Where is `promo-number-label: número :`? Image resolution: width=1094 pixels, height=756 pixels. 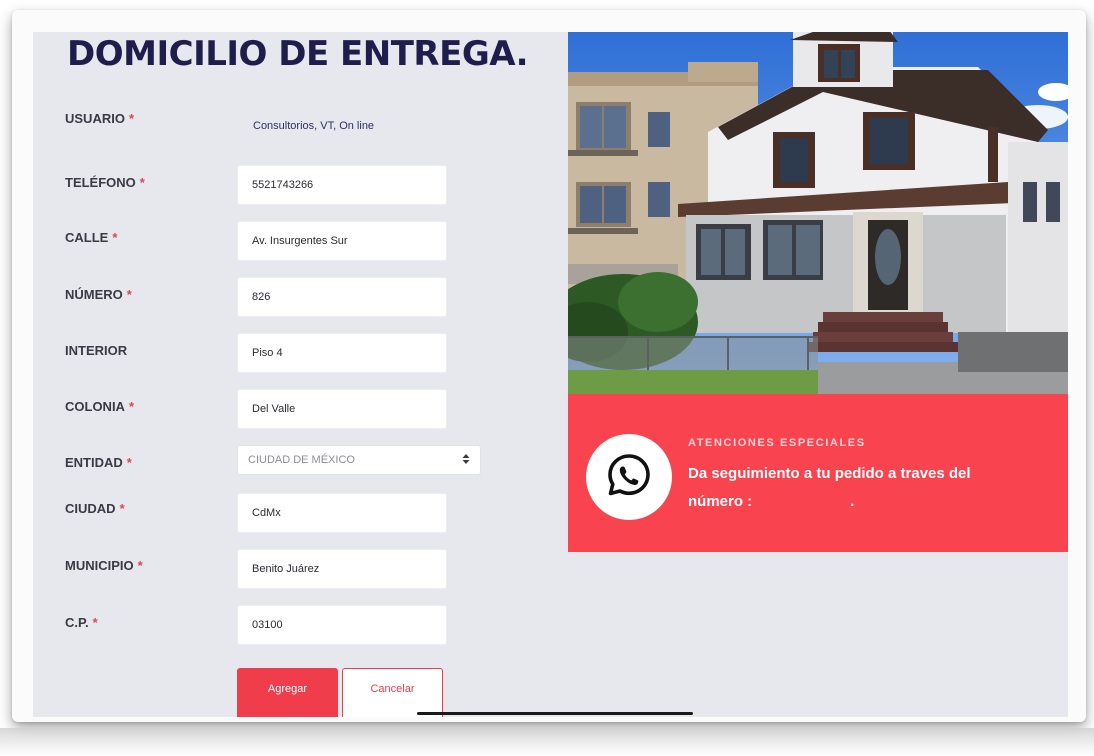 promo-number-label: número : is located at coordinates (720, 501).